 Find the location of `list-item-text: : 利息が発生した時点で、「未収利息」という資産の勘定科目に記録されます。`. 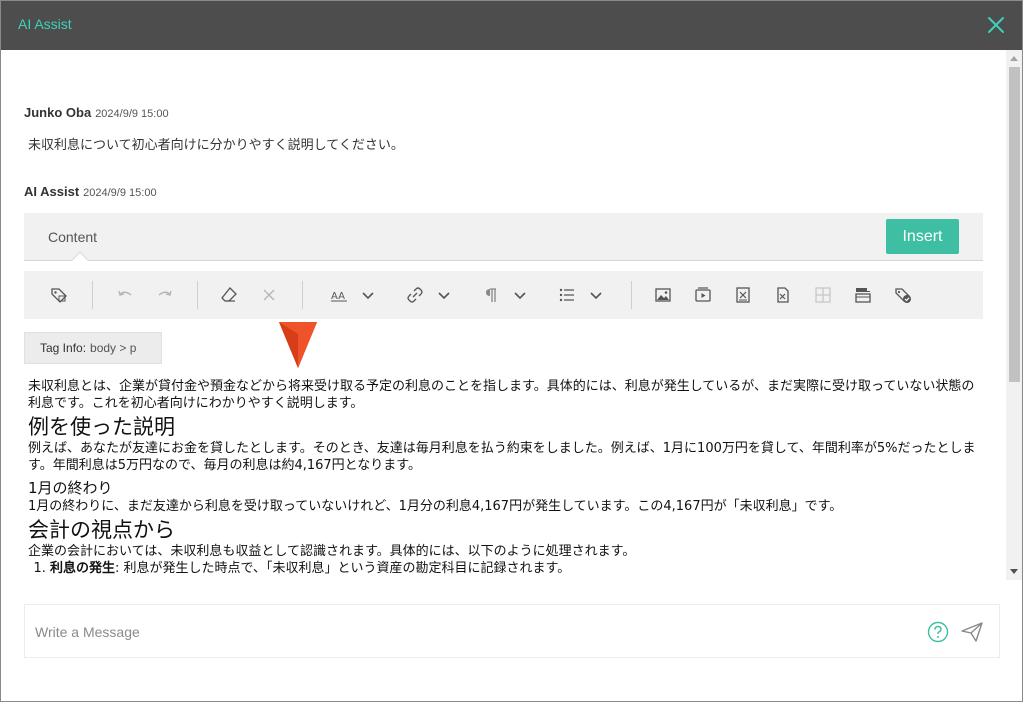

list-item-text: : 利息が発生した時点で、「未収利息」という資産の勘定科目に記録されます。 is located at coordinates (343, 568).